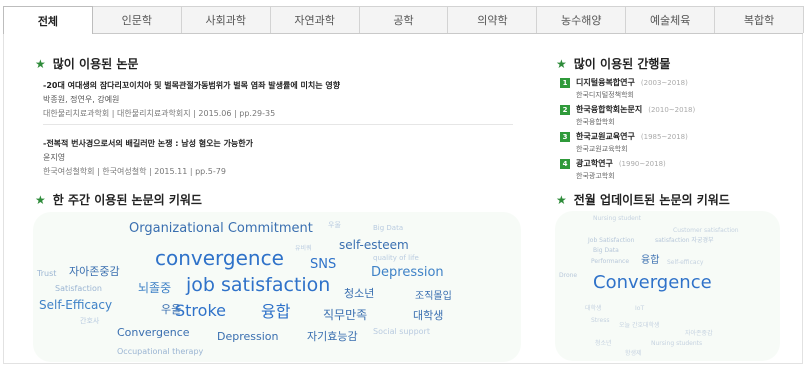  What do you see at coordinates (323, 264) in the screenshot?
I see `keyword-link: SNS` at bounding box center [323, 264].